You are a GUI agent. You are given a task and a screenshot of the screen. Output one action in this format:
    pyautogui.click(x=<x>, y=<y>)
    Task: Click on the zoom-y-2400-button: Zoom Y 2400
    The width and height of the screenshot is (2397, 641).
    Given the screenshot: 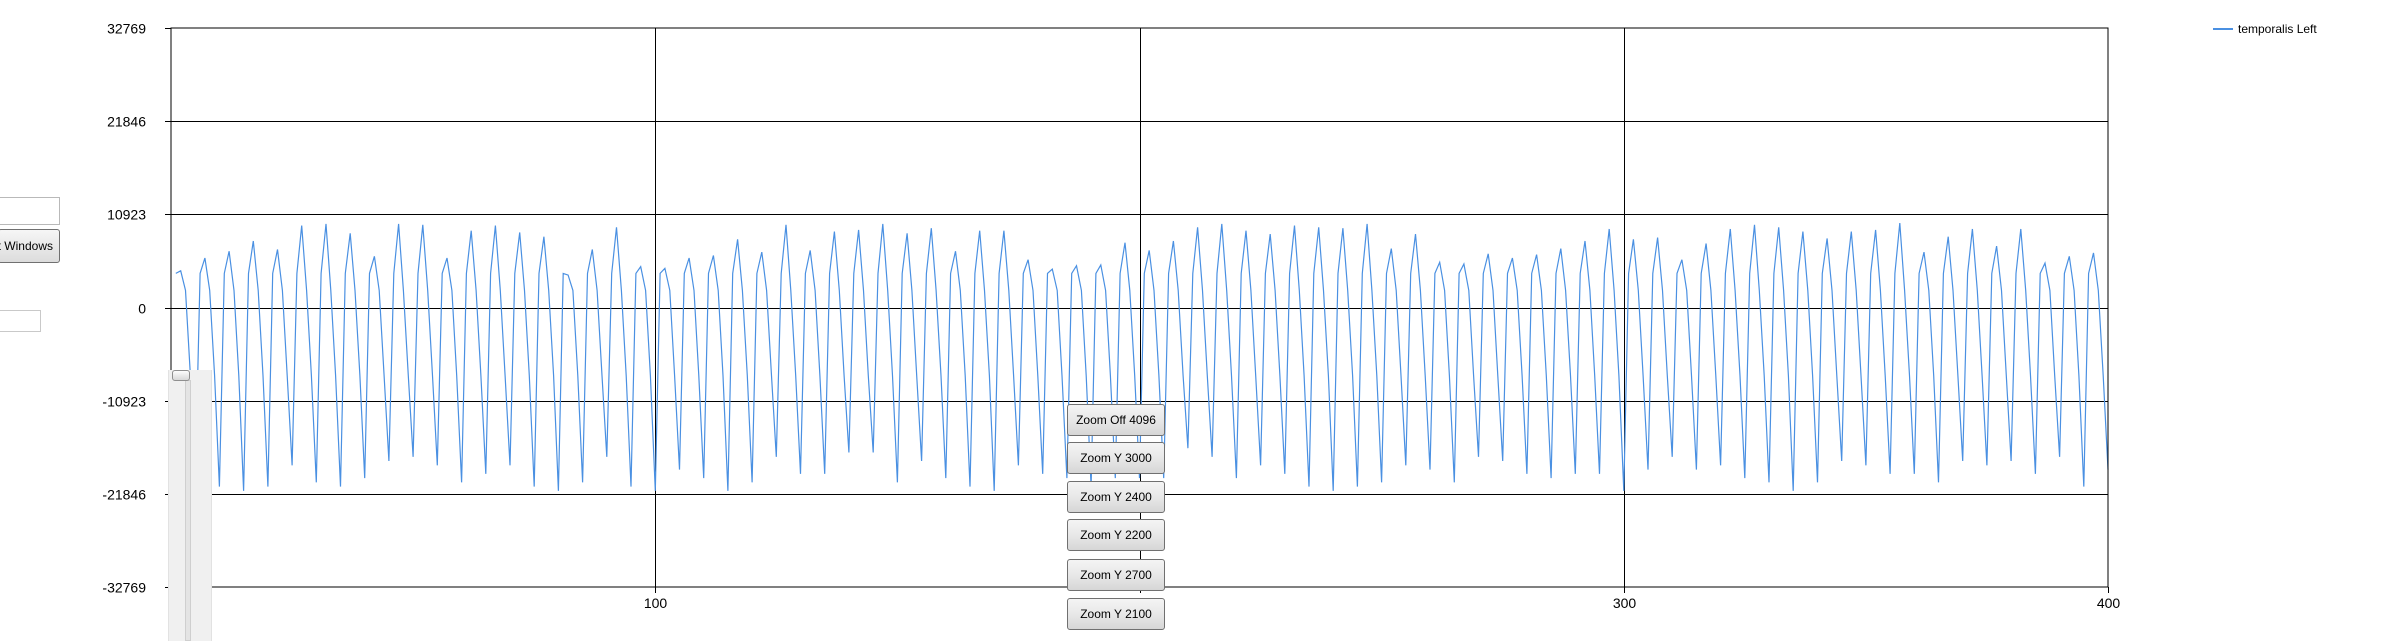 What is the action you would take?
    pyautogui.click(x=1116, y=497)
    